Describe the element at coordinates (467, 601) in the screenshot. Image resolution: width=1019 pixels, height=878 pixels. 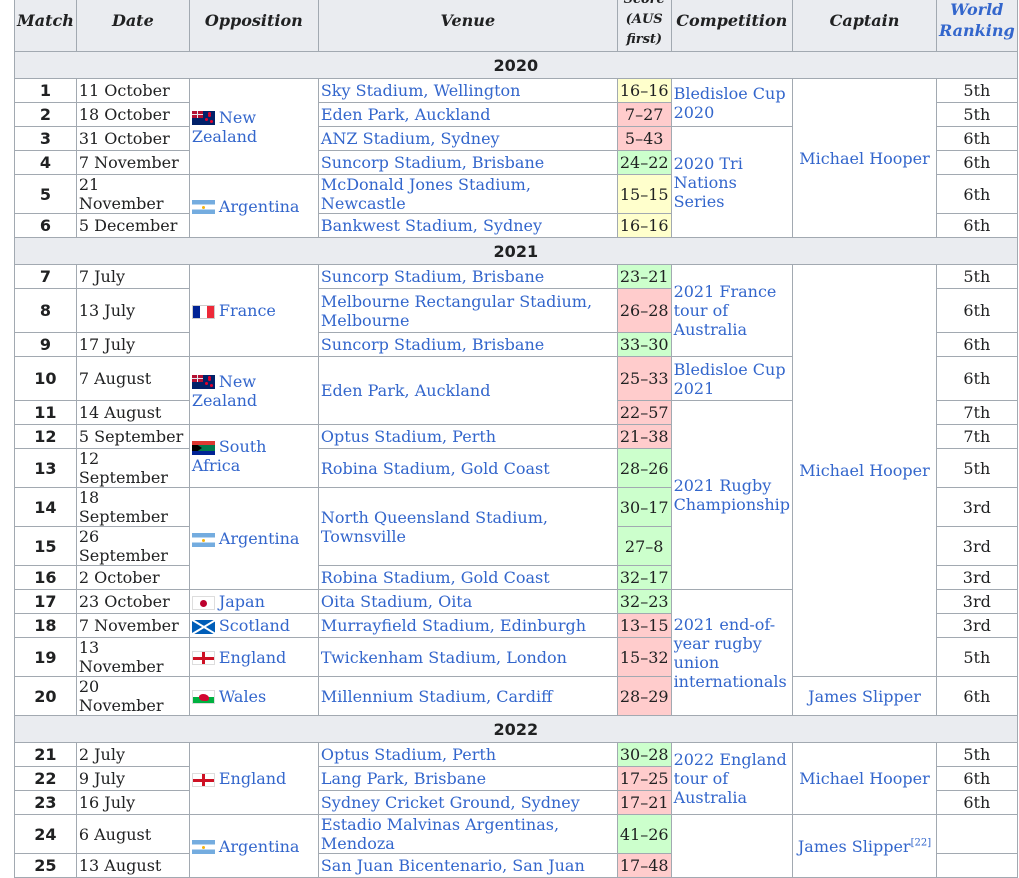
I see `venue-link: Oita Stadium, Oita` at that location.